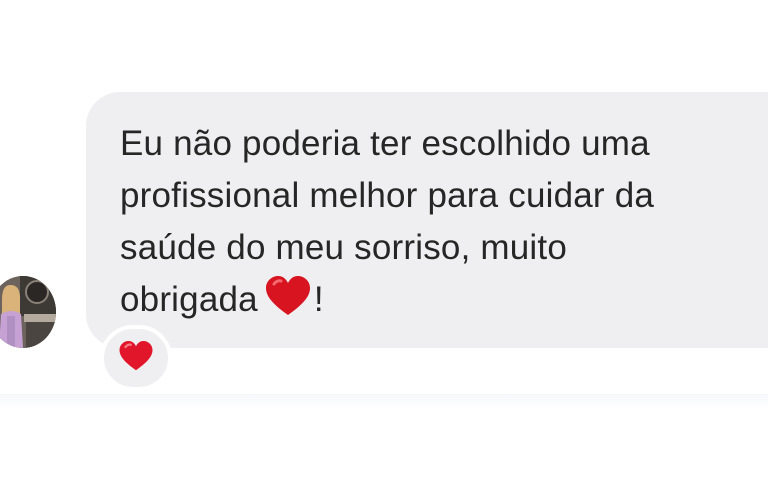 This screenshot has width=768, height=488. What do you see at coordinates (189, 299) in the screenshot?
I see `message-text: obrigada` at bounding box center [189, 299].